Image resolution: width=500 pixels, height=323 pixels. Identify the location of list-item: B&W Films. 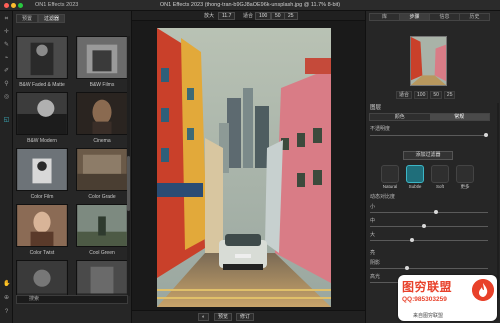
(102, 62).